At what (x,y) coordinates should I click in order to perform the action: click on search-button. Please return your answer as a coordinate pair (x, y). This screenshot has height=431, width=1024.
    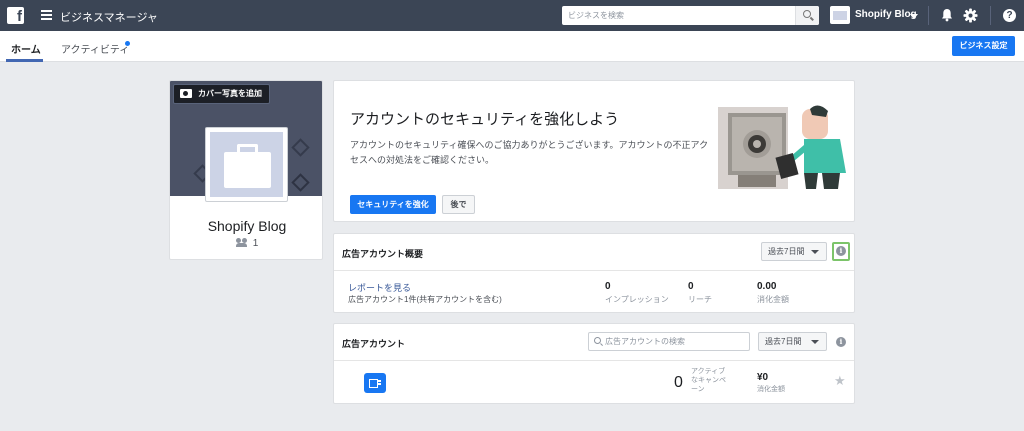
    Looking at the image, I should click on (807, 15).